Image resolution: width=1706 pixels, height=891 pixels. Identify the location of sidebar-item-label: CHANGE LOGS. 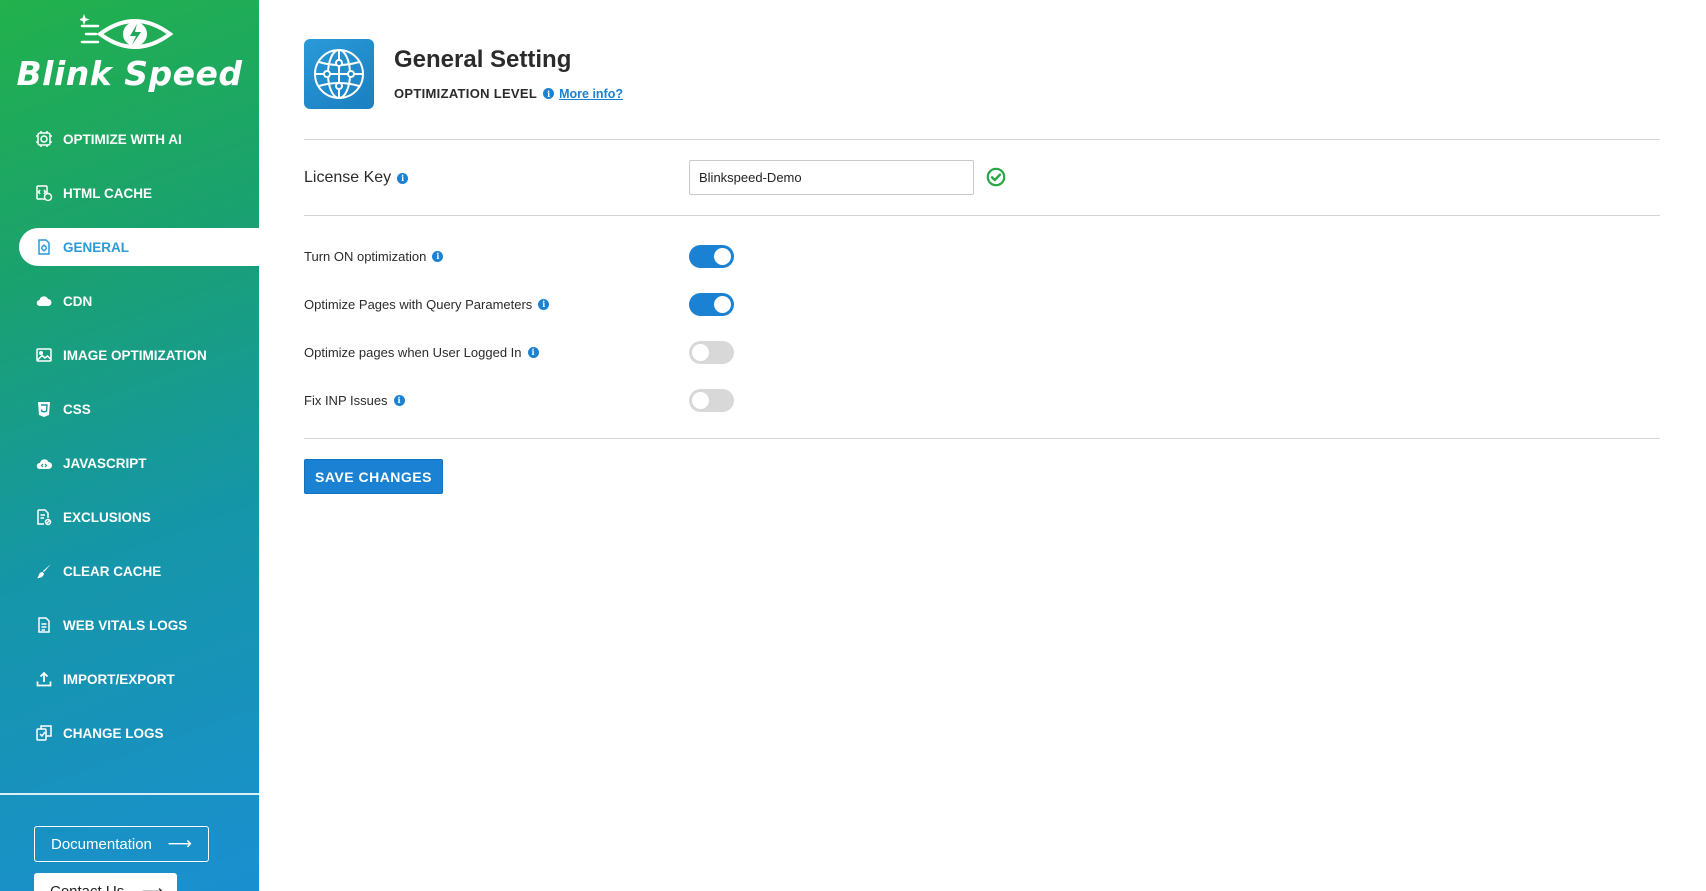
(113, 733).